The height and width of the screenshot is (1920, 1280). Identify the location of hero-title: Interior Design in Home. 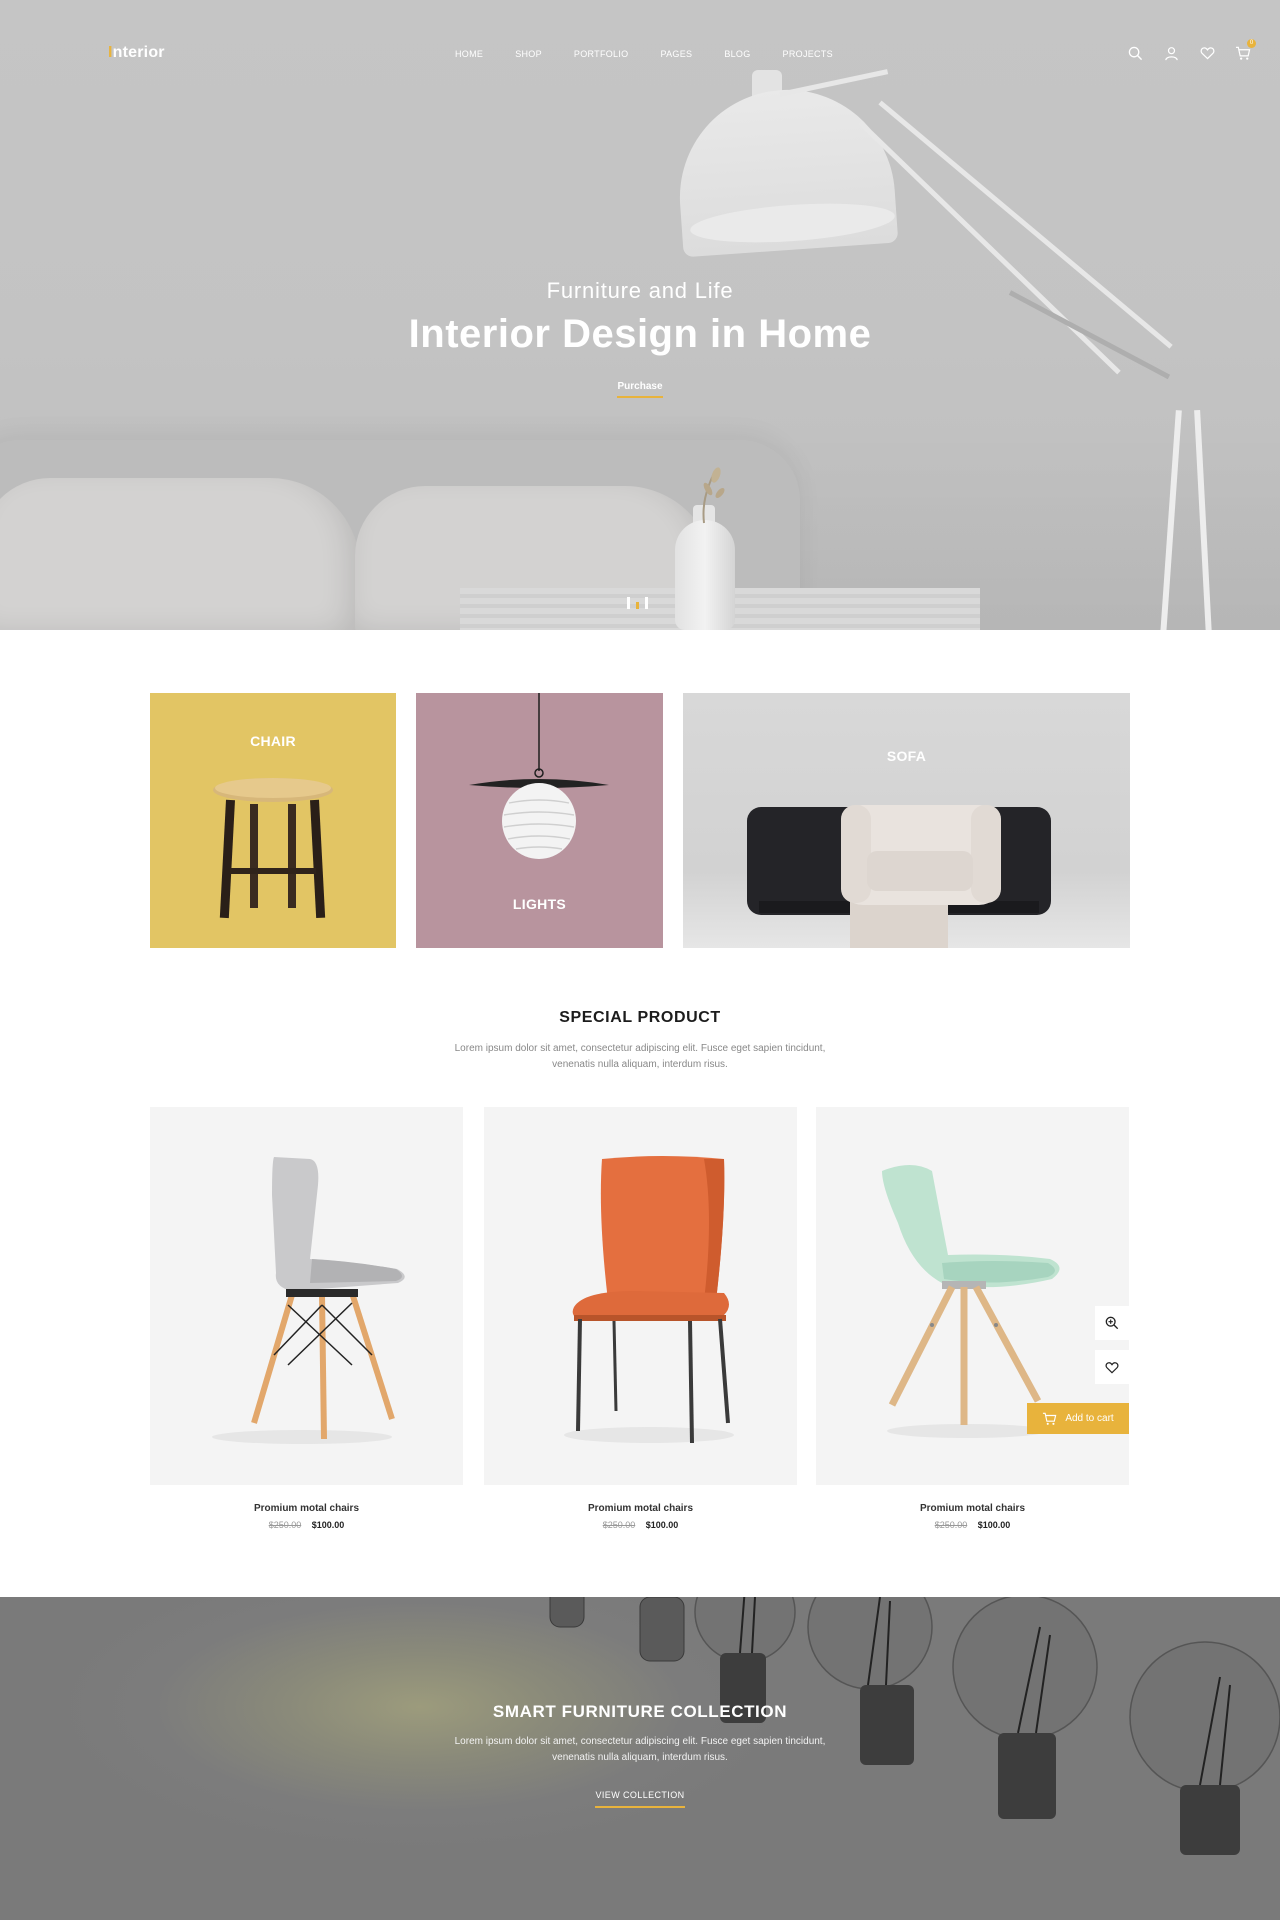
(640, 334).